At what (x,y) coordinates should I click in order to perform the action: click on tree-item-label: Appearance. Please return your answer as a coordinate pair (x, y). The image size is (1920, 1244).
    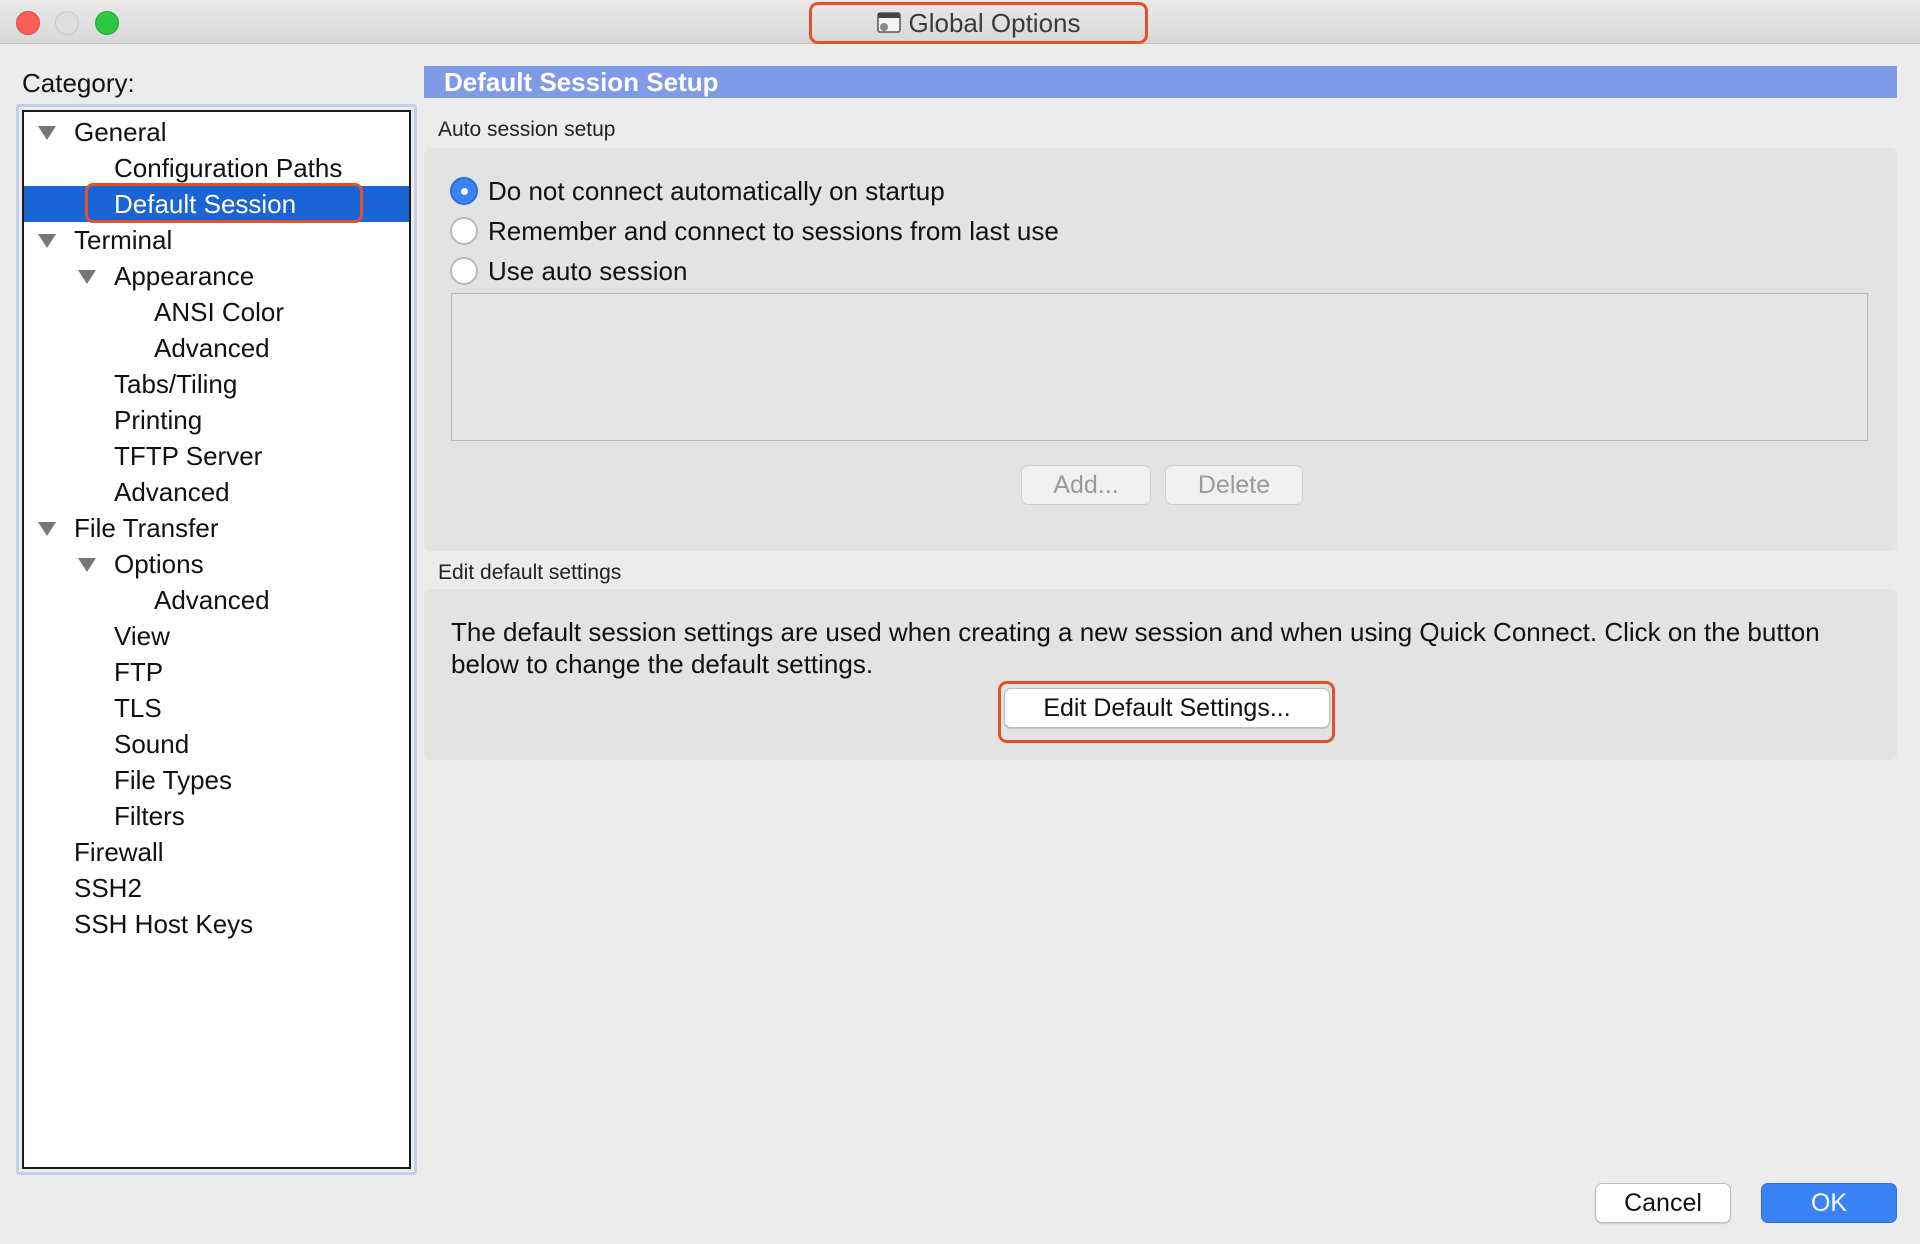
    Looking at the image, I should click on (184, 276).